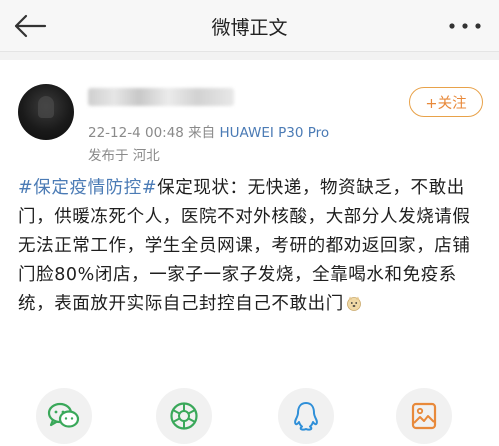 The image size is (499, 446). Describe the element at coordinates (353, 303) in the screenshot. I see `doge-emoji-icon` at that location.